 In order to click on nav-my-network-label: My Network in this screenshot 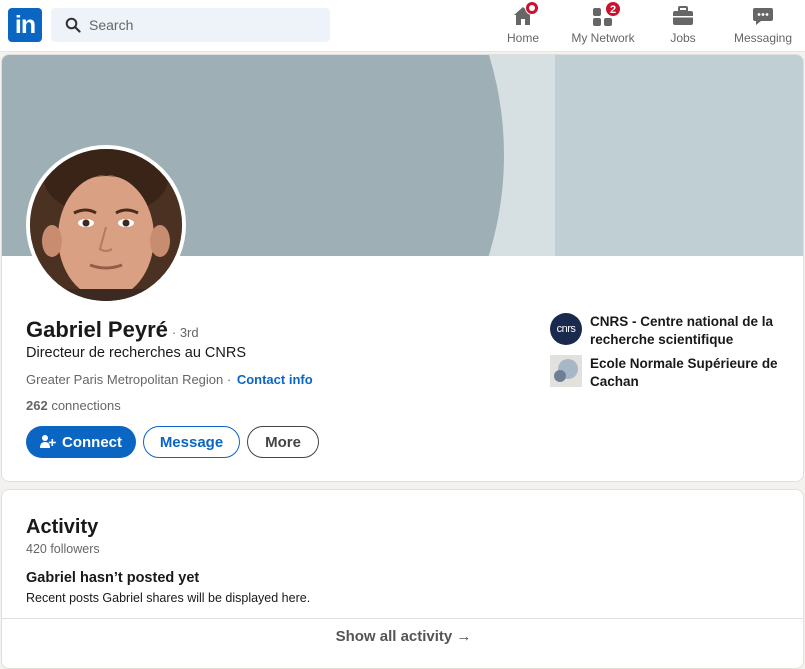, I will do `click(603, 38)`.